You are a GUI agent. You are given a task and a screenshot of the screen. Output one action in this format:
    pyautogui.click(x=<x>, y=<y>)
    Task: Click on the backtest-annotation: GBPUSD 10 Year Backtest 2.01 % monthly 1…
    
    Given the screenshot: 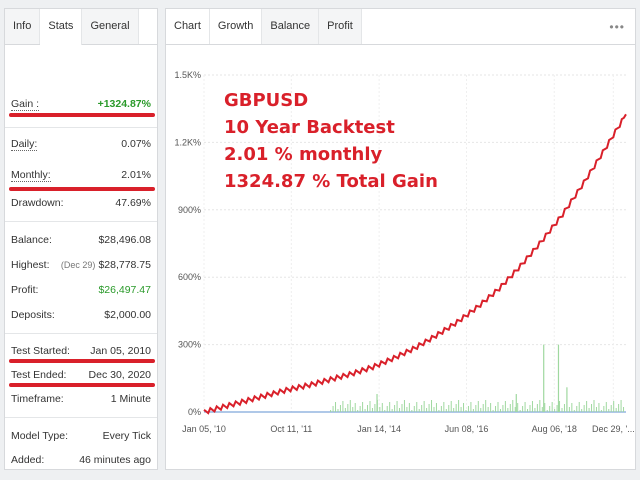 What is the action you would take?
    pyautogui.click(x=331, y=141)
    